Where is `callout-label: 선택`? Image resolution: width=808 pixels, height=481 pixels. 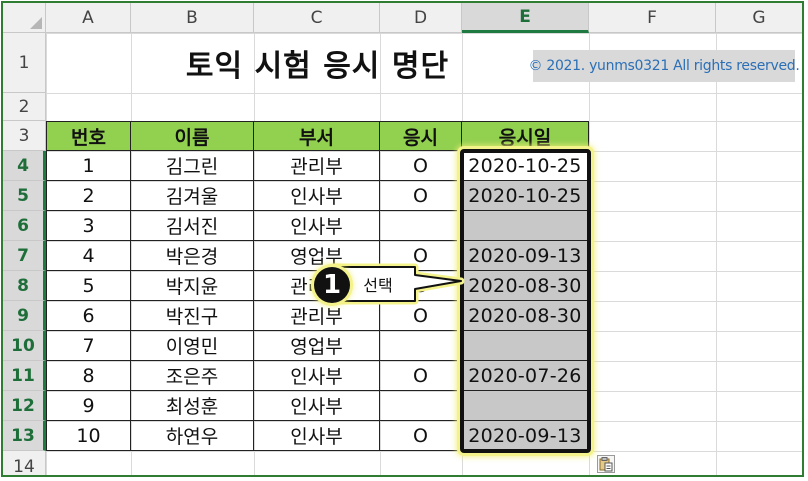 callout-label: 선택 is located at coordinates (378, 285).